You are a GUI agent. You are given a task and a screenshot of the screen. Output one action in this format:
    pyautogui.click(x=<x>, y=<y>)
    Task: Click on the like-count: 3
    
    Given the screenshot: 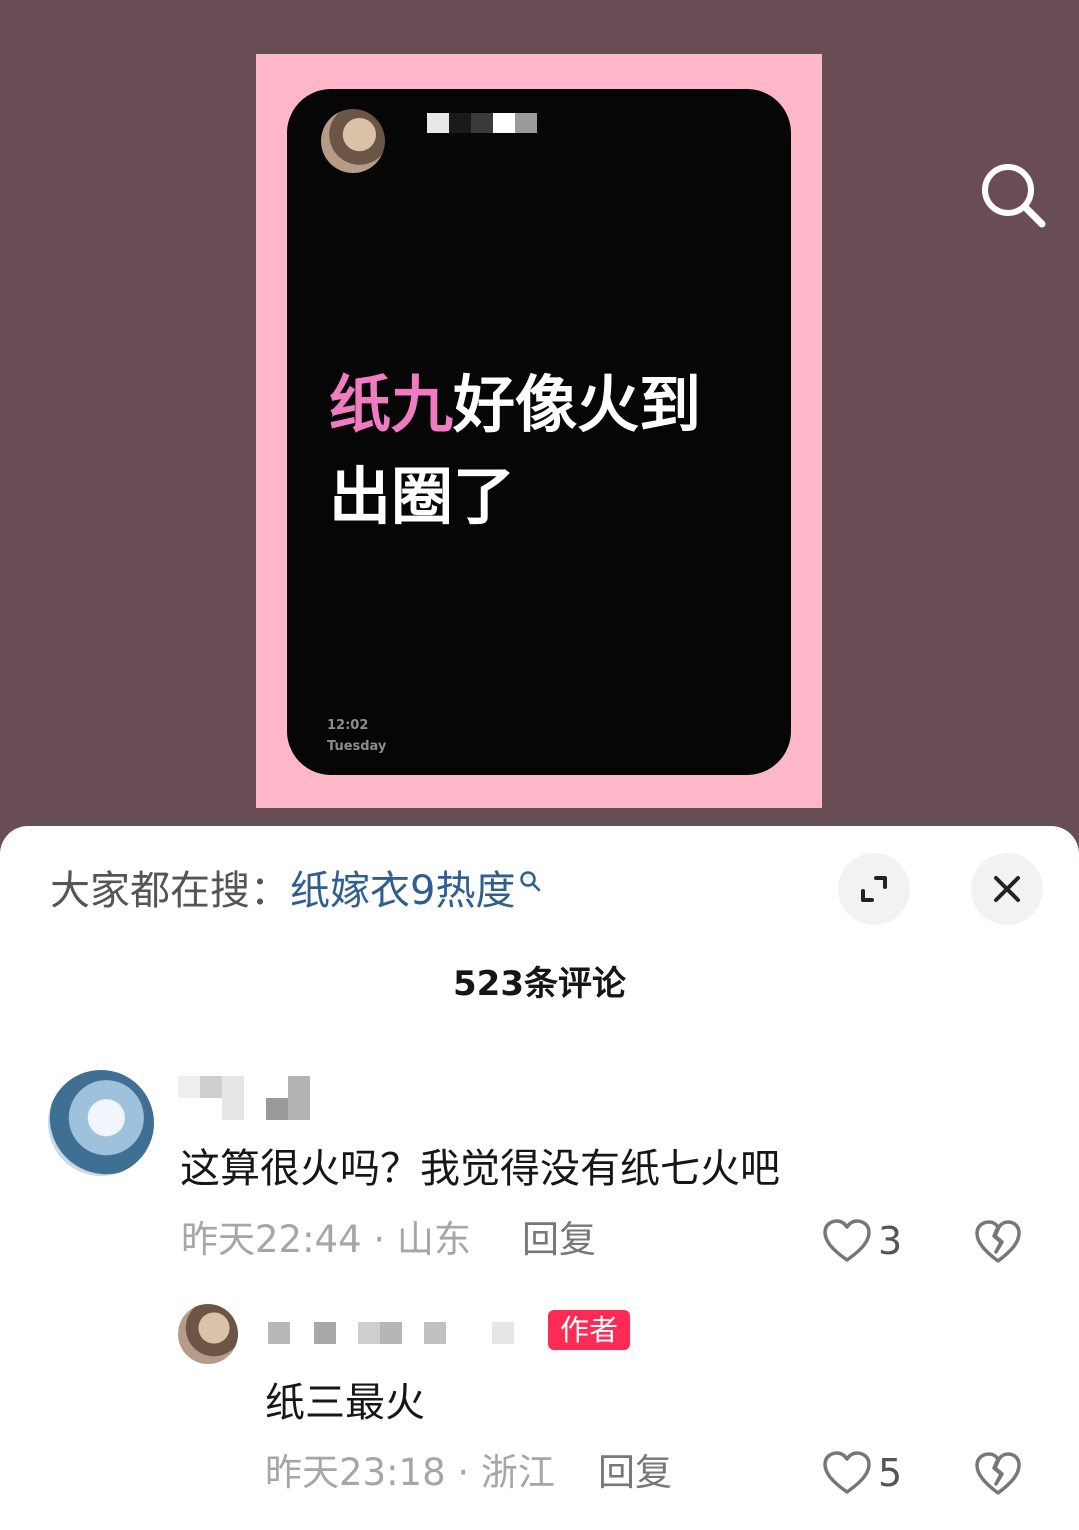 What is the action you would take?
    pyautogui.click(x=890, y=1241)
    